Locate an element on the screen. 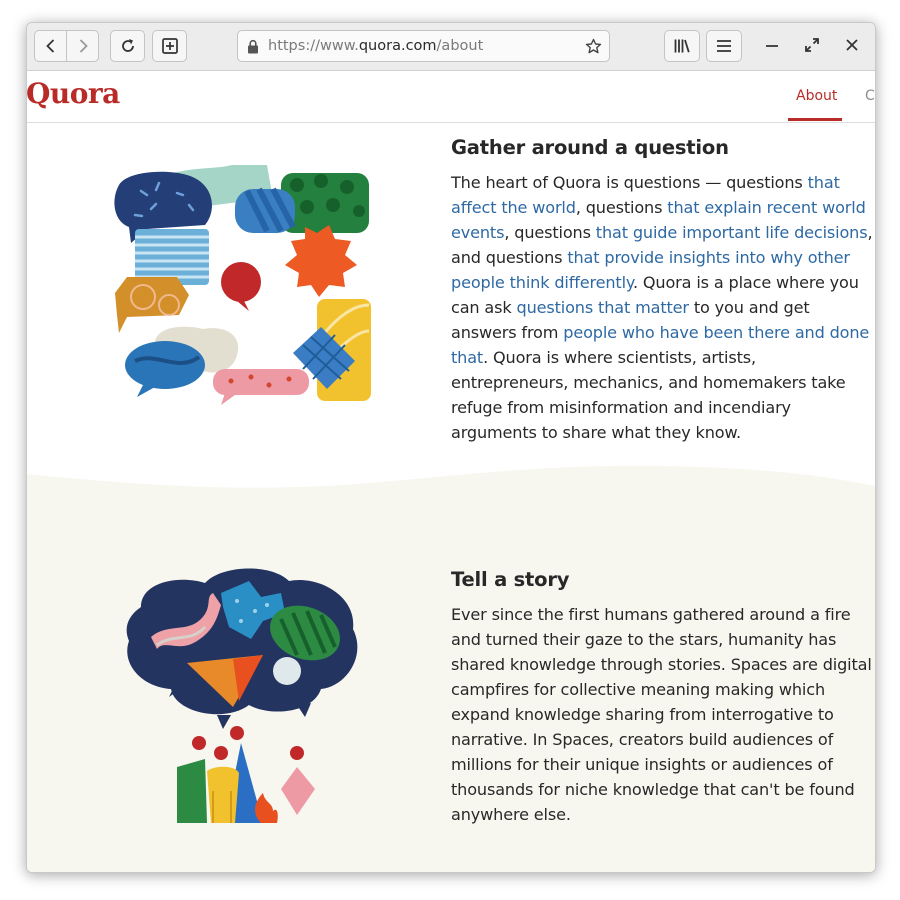 Image resolution: width=900 pixels, height=900 pixels. back-button is located at coordinates (50, 46).